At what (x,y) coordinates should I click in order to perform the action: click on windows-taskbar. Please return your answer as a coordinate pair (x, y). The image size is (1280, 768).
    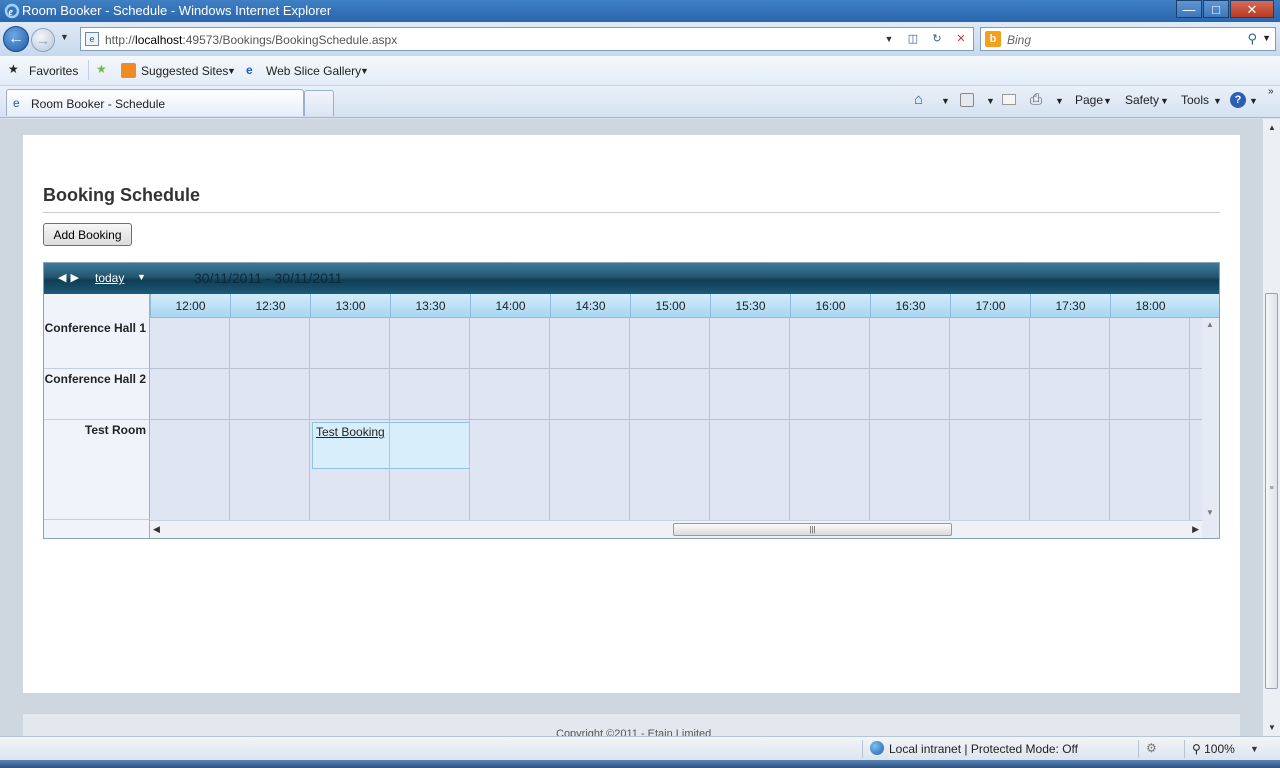
    Looking at the image, I should click on (640, 764).